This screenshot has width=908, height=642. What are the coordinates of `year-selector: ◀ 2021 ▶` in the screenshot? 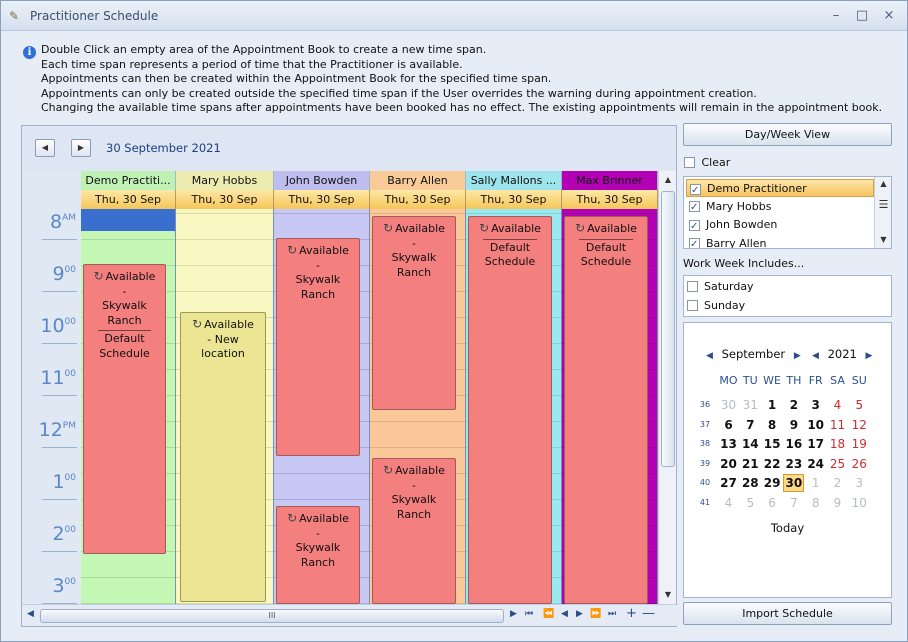 It's located at (842, 354).